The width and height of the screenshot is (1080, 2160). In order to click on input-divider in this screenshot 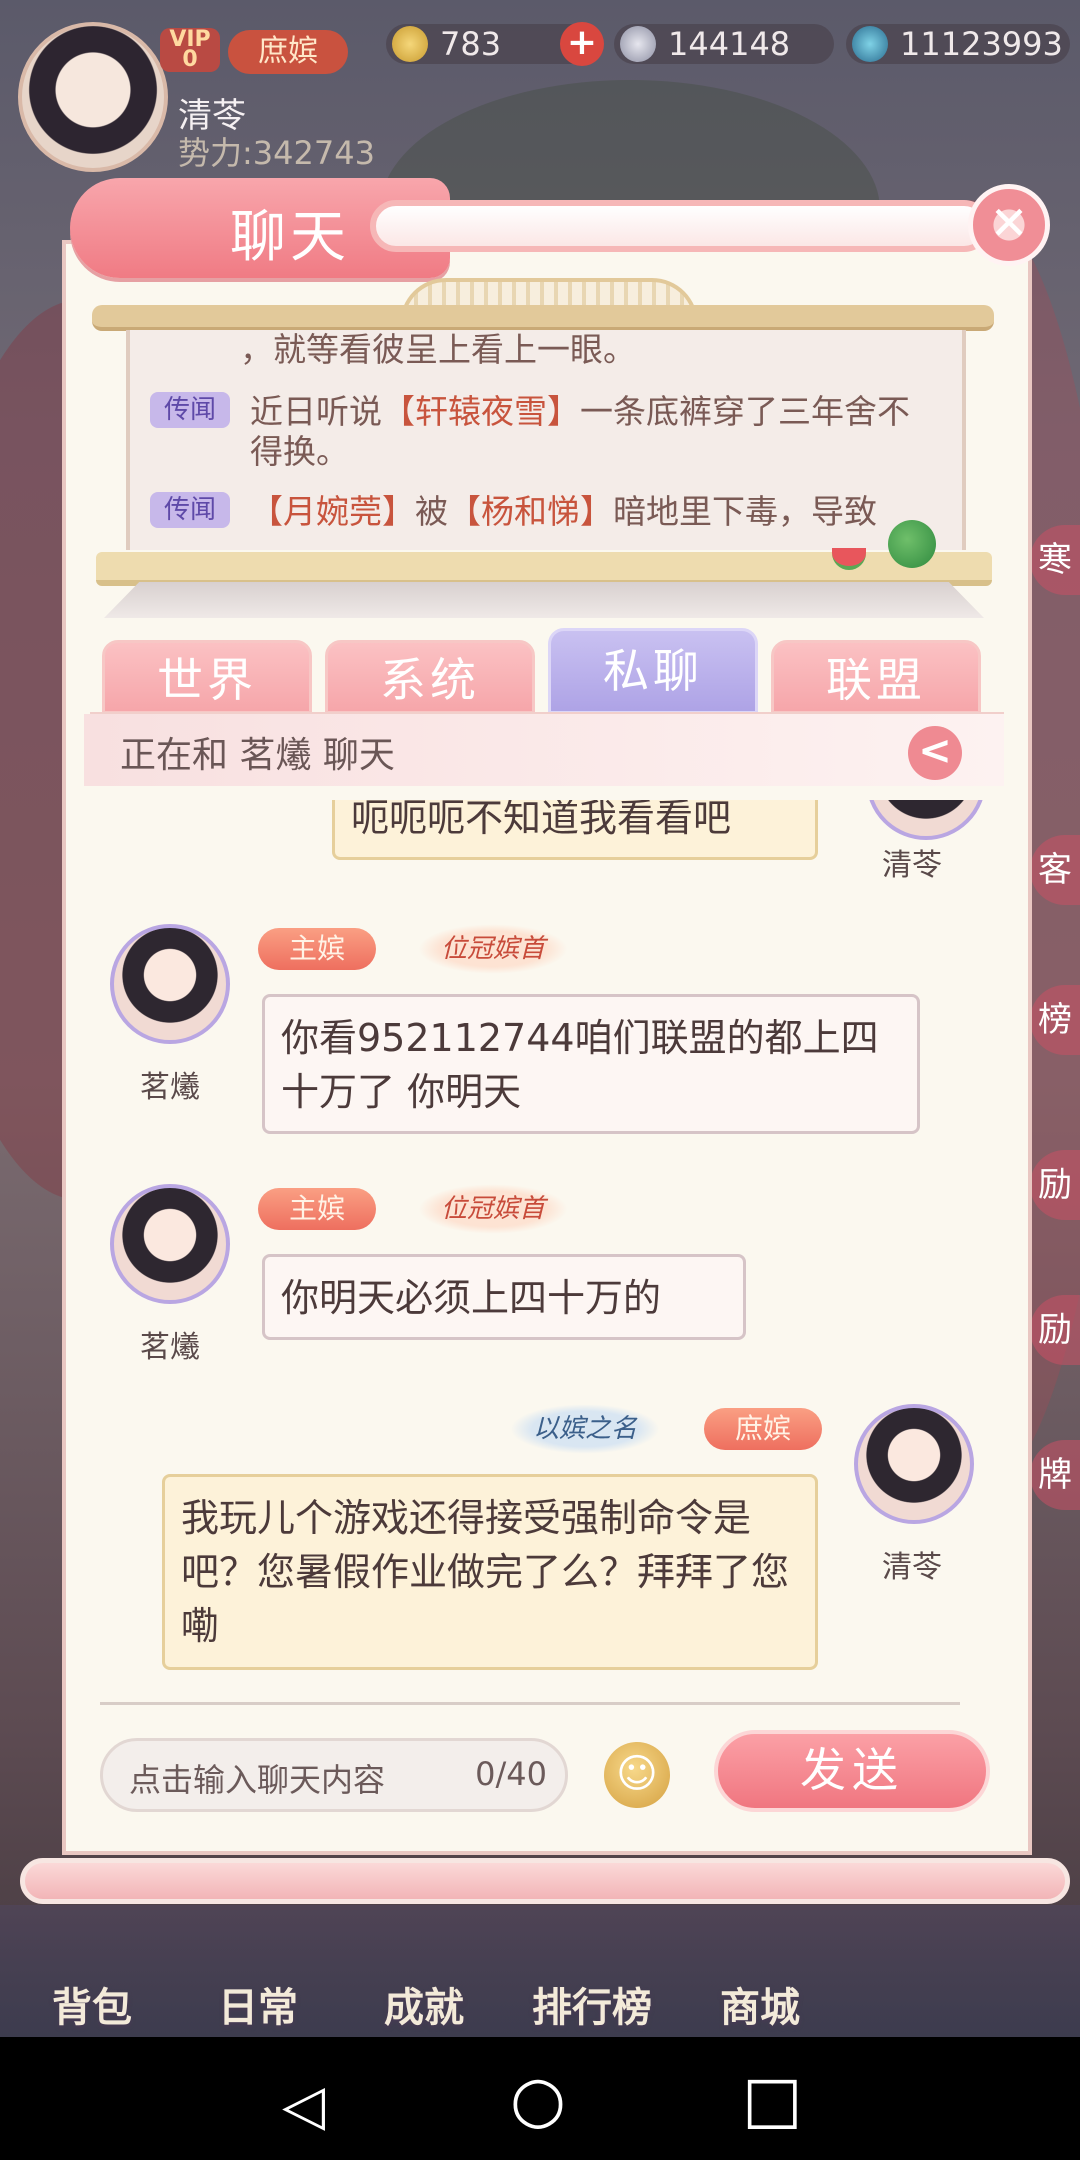, I will do `click(530, 1703)`.